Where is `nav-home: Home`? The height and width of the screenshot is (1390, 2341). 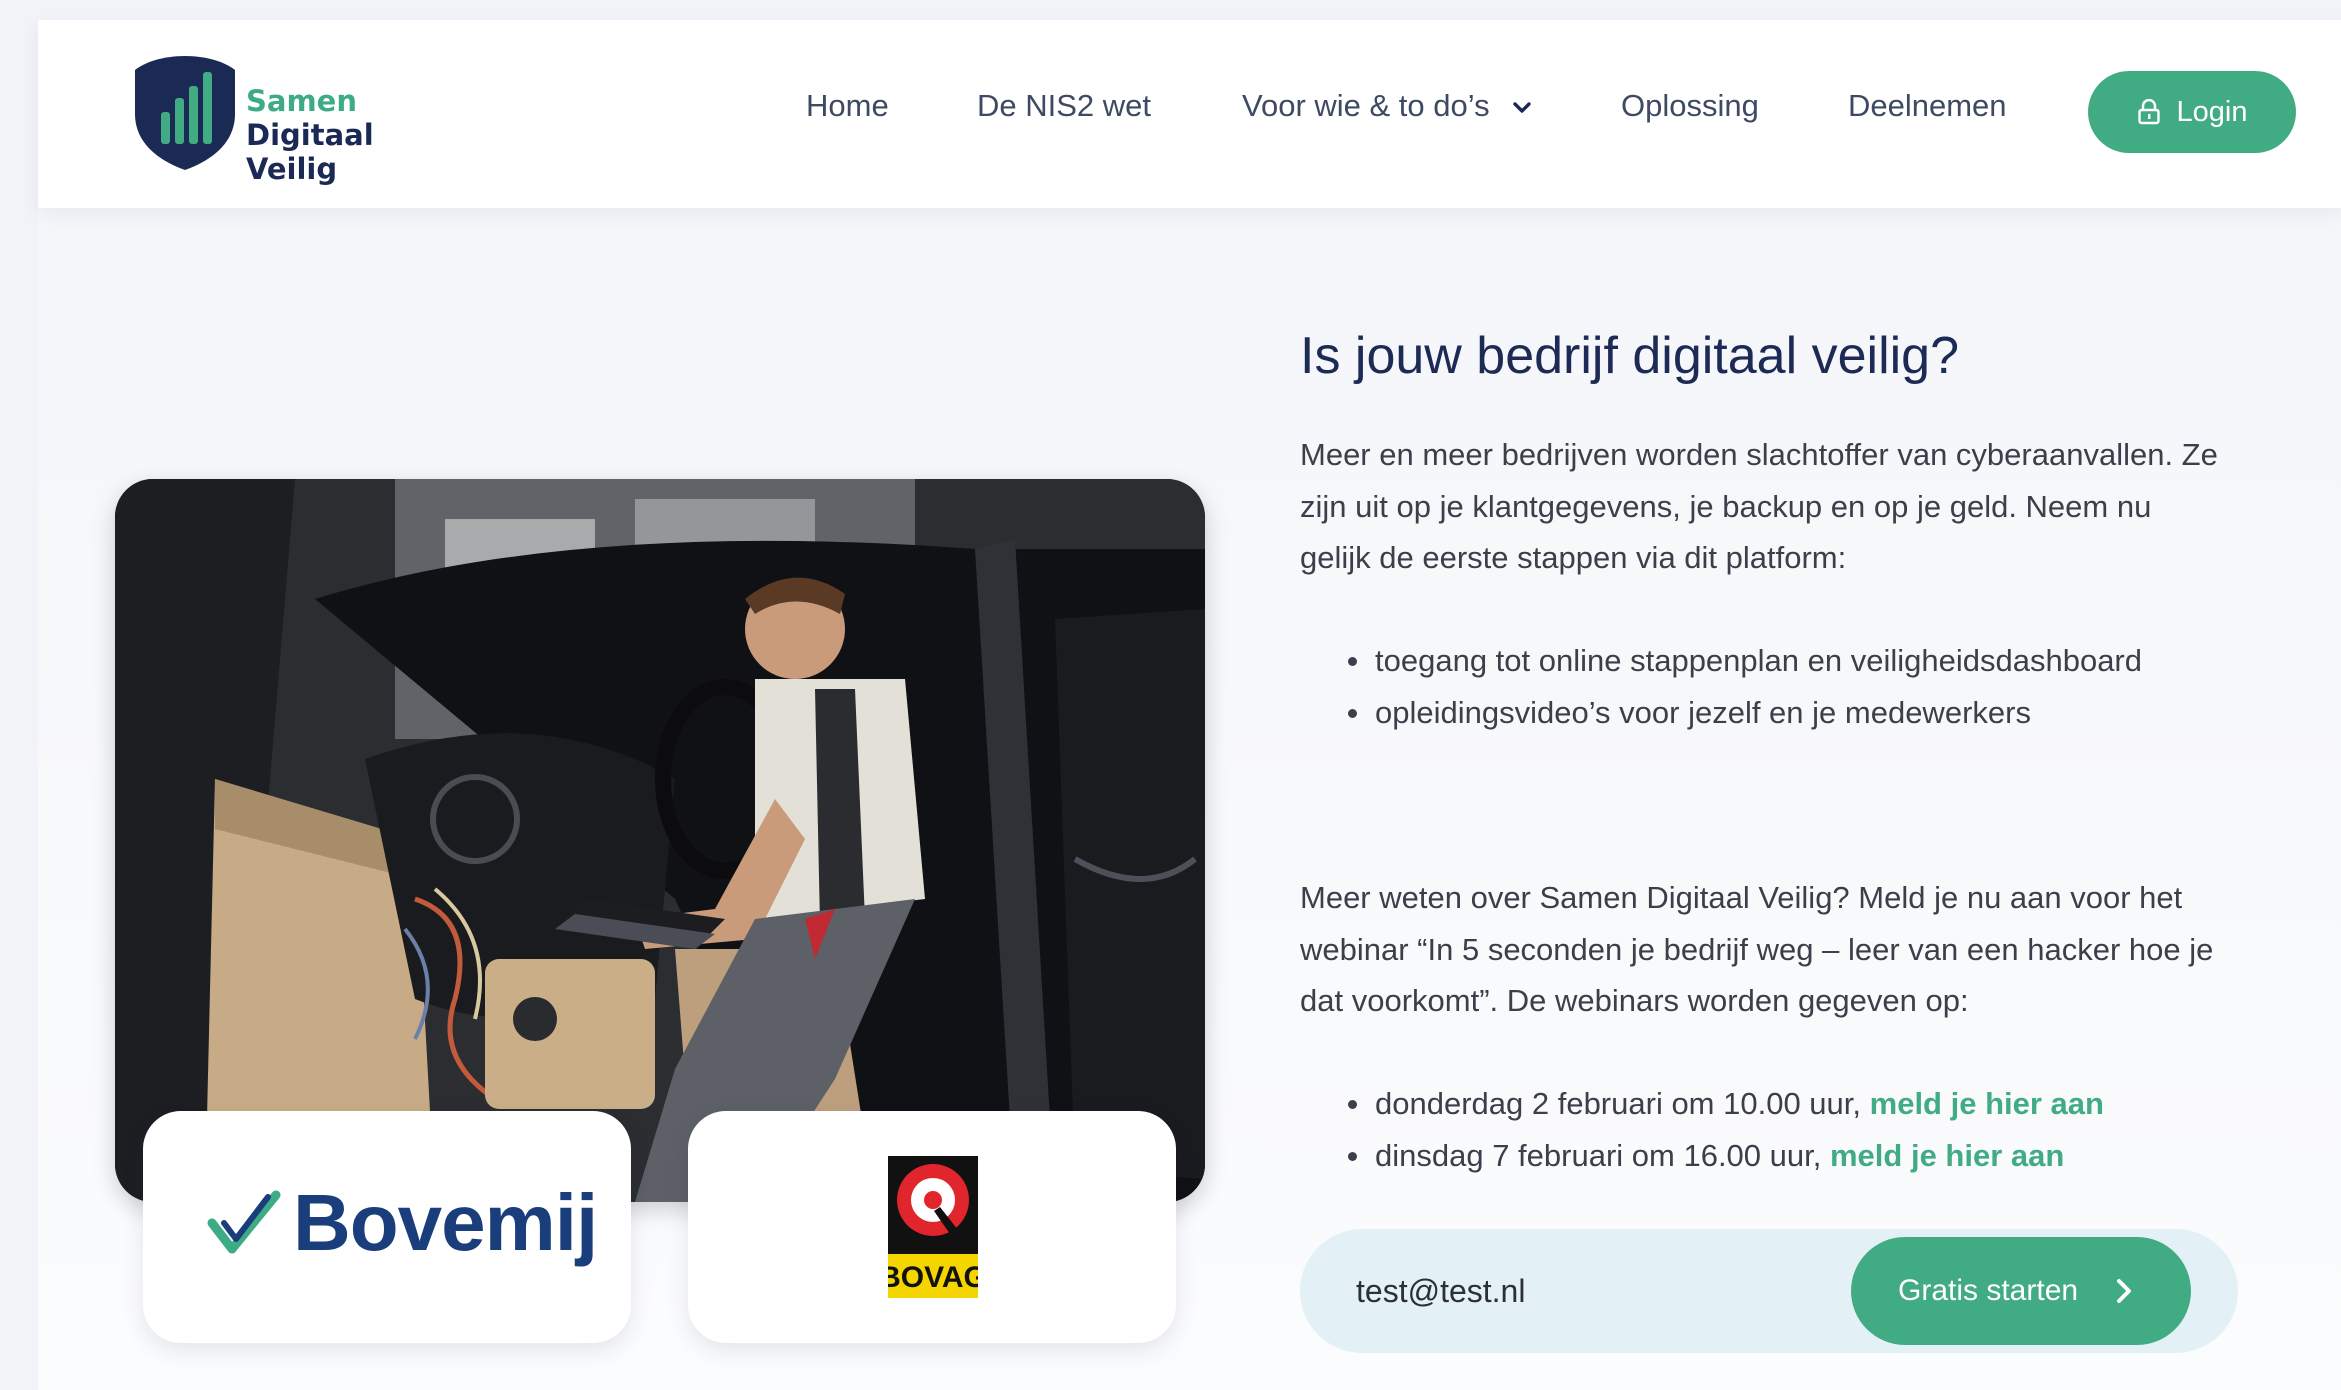 nav-home: Home is located at coordinates (847, 106).